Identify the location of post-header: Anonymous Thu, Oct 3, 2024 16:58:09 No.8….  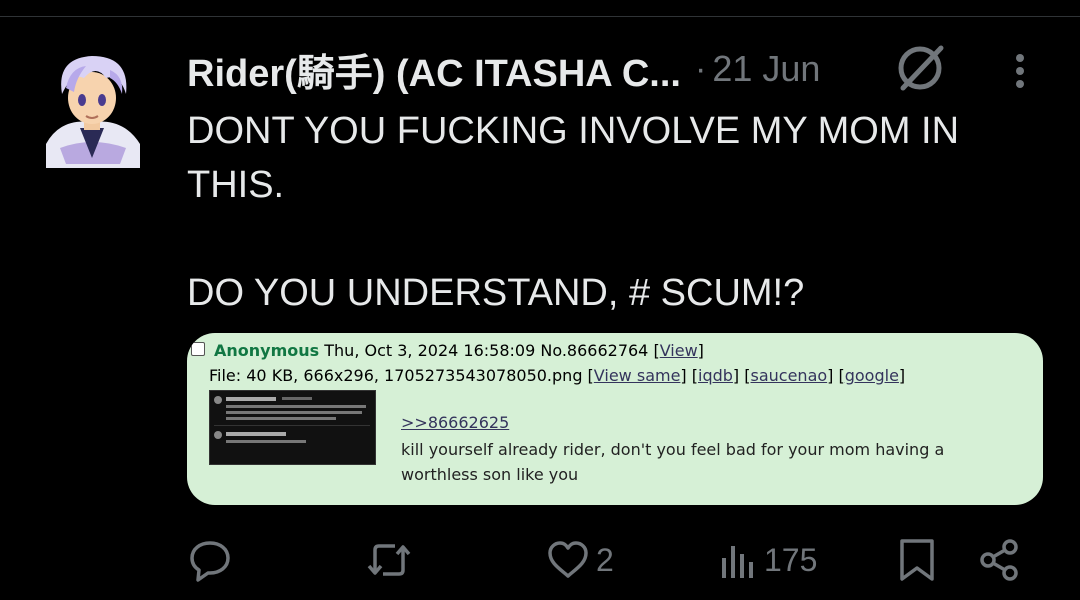
(459, 350).